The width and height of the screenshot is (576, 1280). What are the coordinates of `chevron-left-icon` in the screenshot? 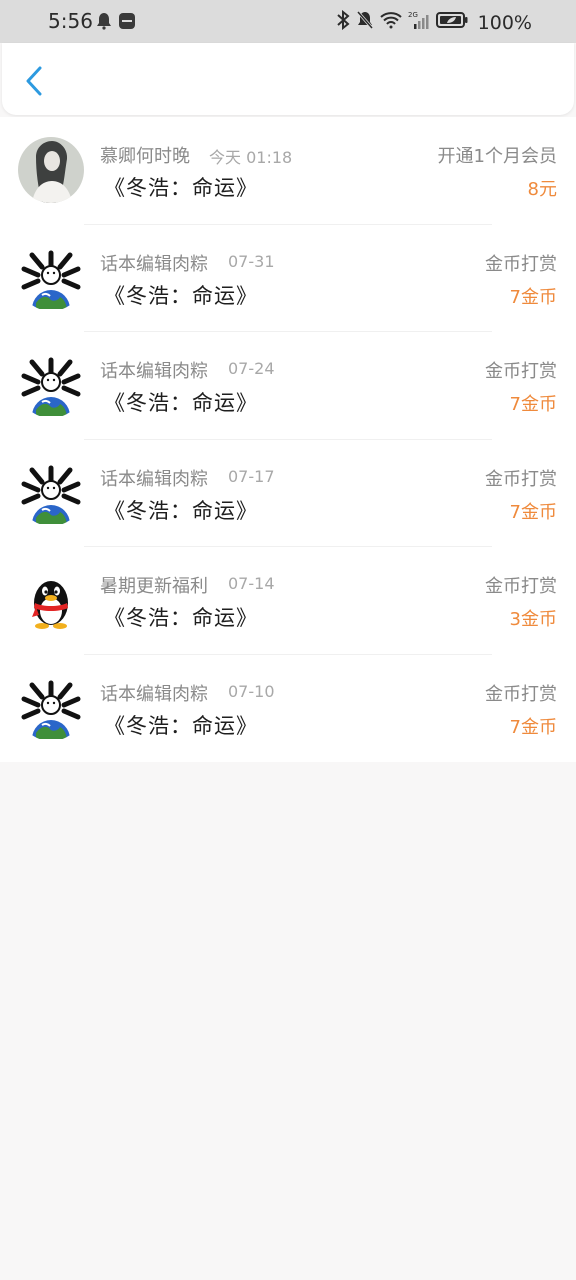 It's located at (34, 83).